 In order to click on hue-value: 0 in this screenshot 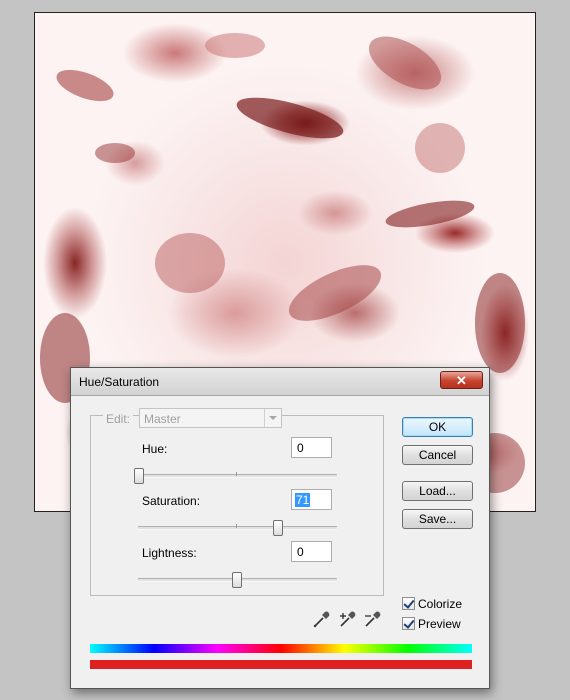, I will do `click(300, 448)`.